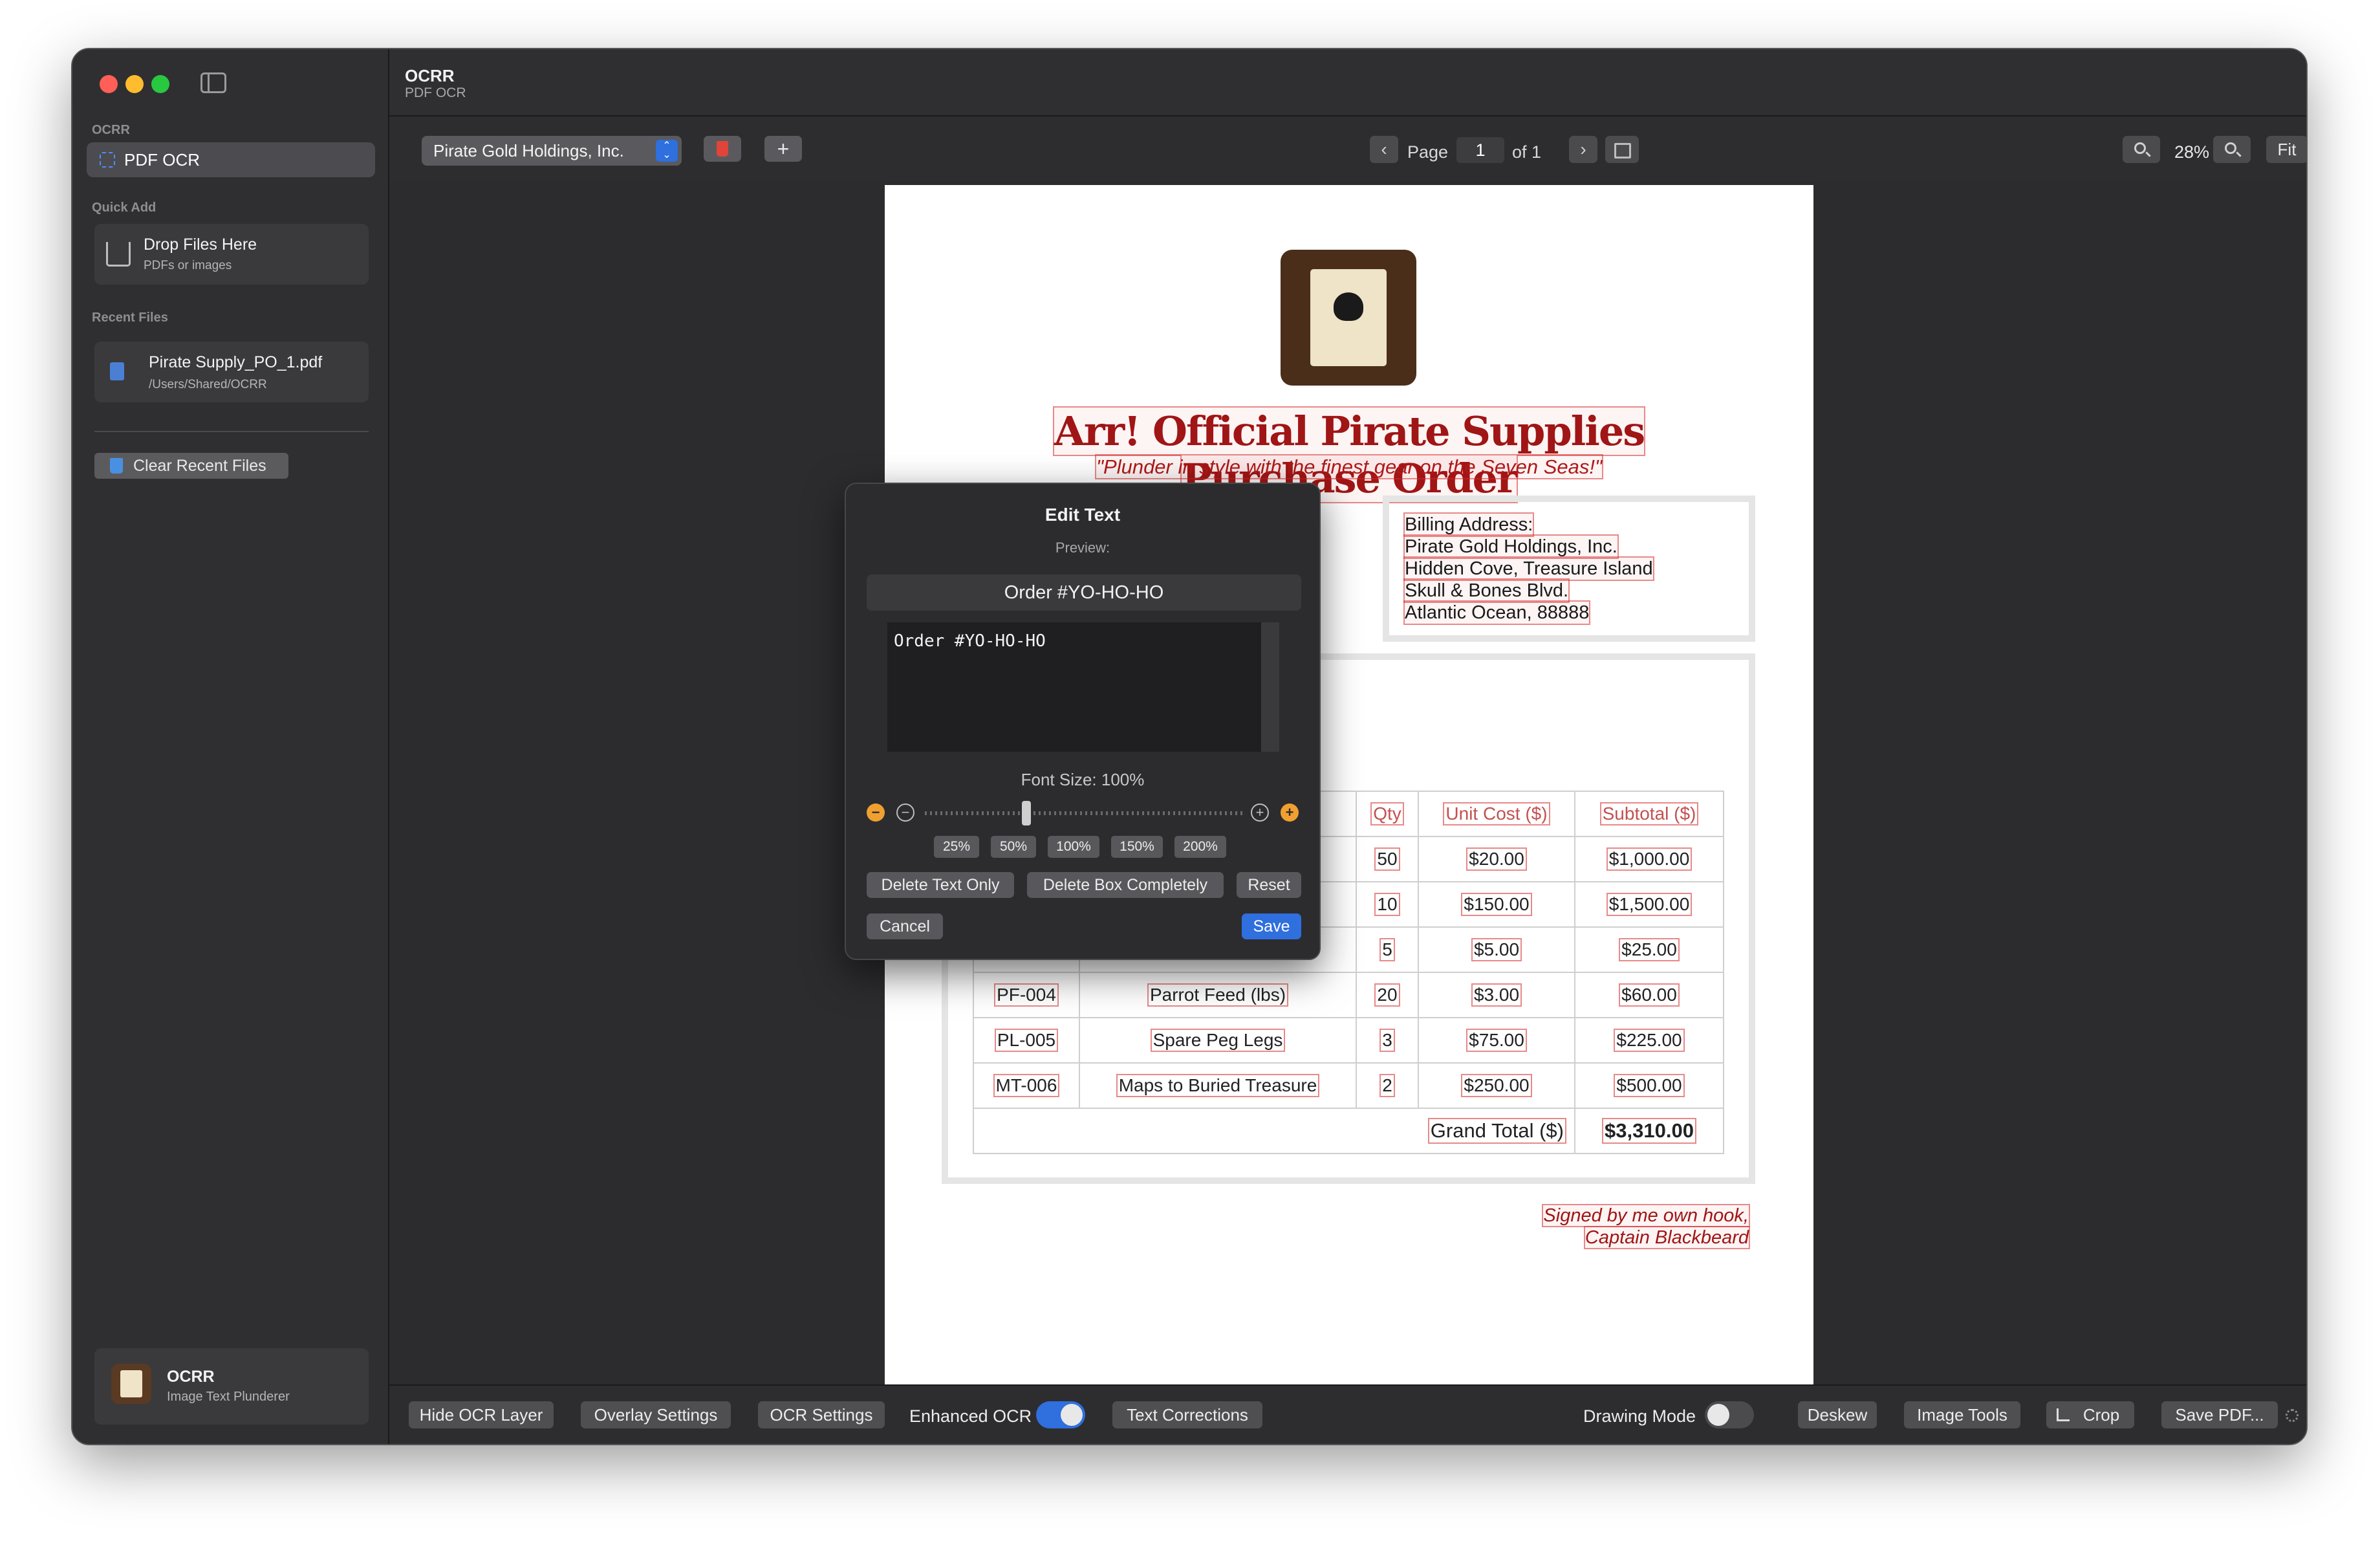 This screenshot has height=1541, width=2380. What do you see at coordinates (191, 1377) in the screenshot?
I see `app-name: OCRR` at bounding box center [191, 1377].